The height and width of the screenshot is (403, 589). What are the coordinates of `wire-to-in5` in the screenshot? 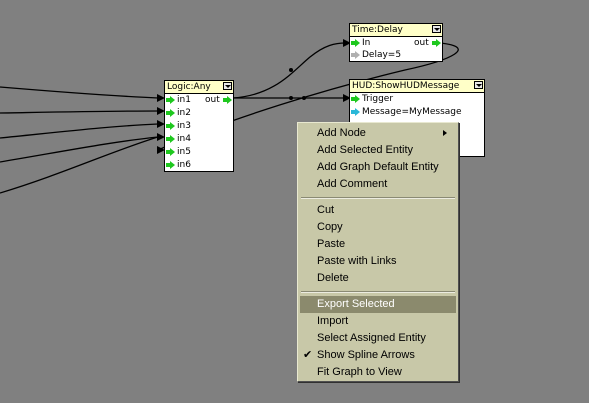 It's located at (79, 165).